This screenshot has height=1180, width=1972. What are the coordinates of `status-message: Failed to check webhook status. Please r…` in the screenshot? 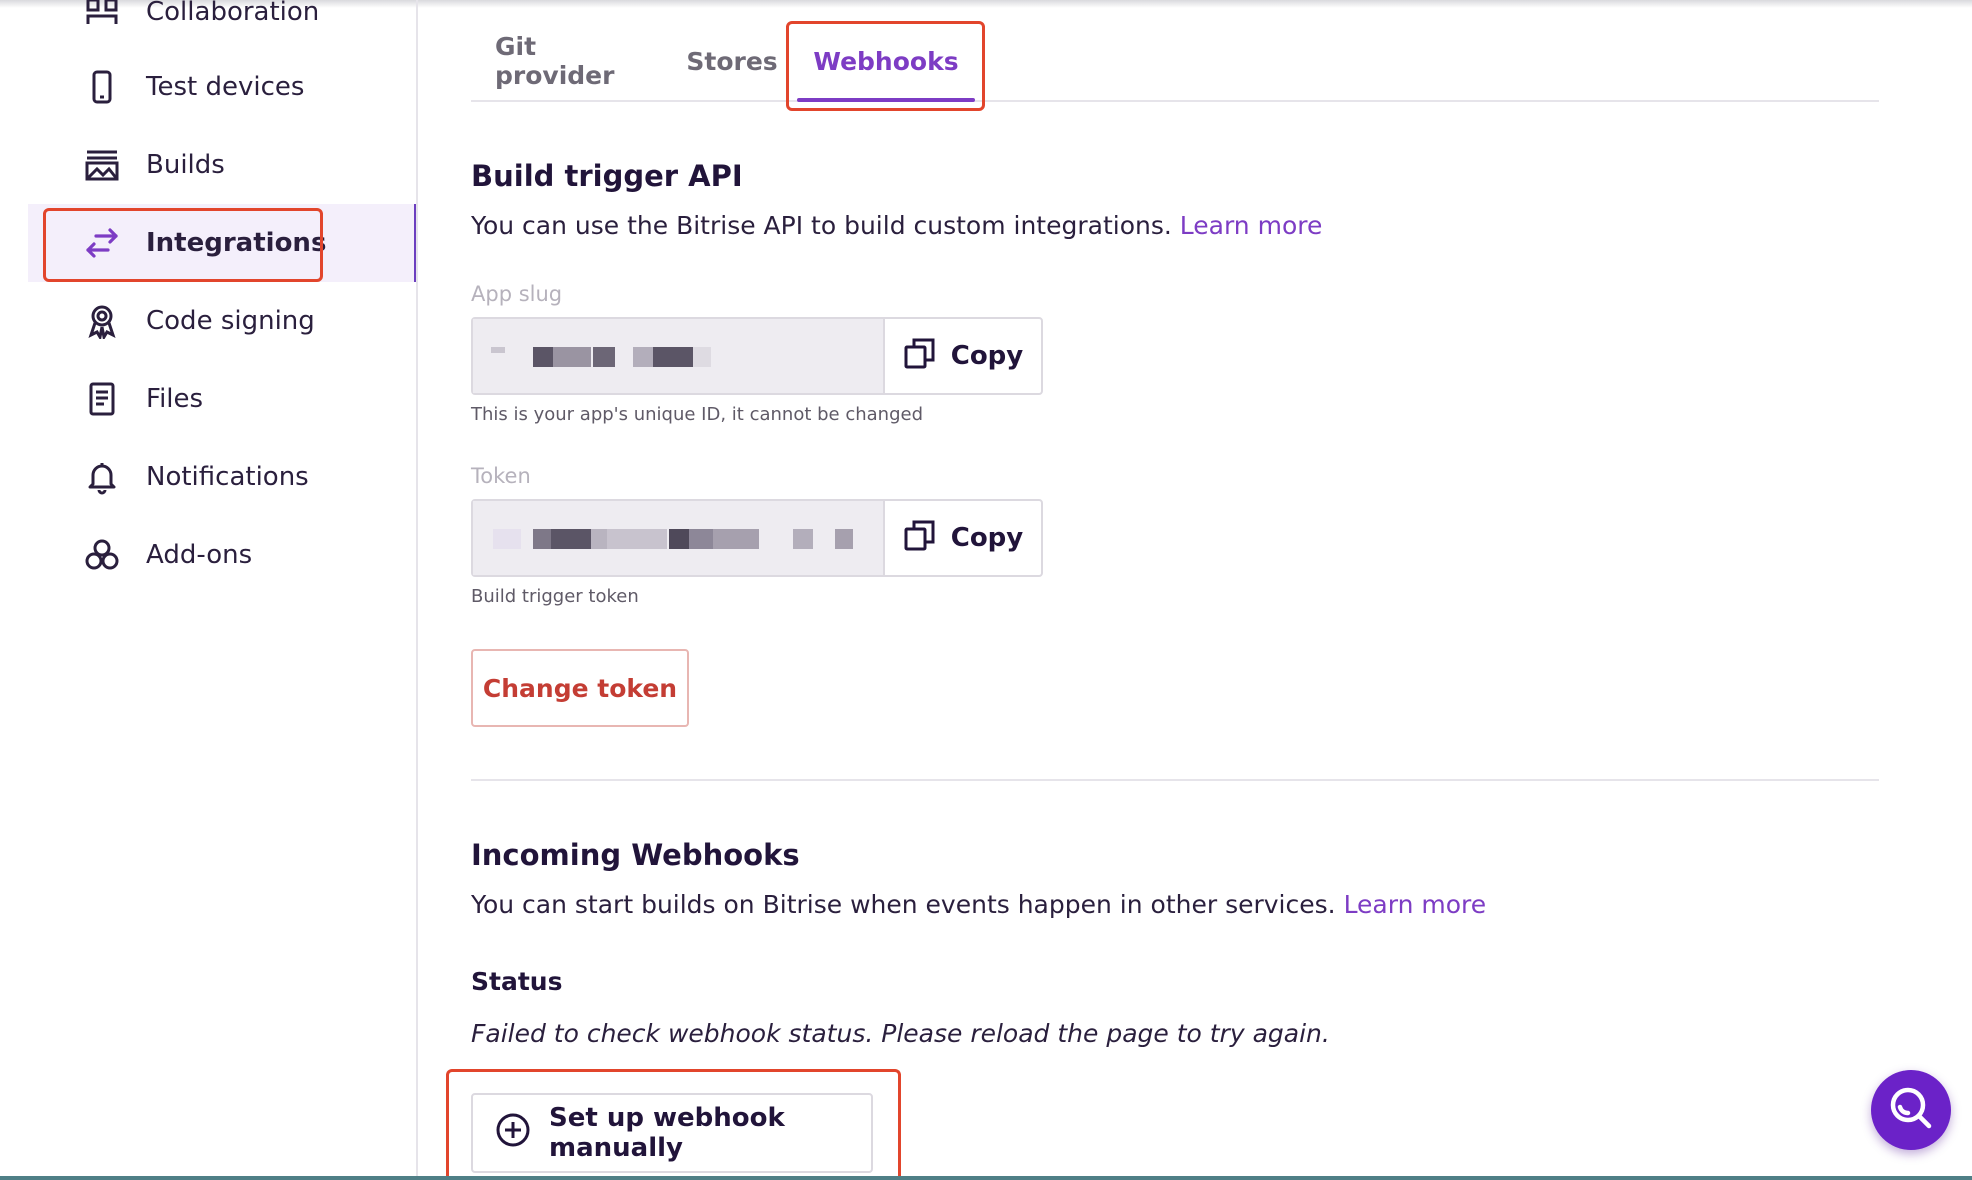 It's located at (900, 1033).